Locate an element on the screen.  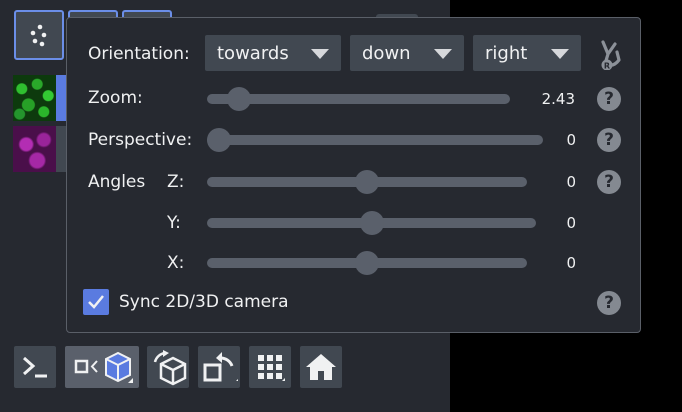
angle-z-slider-handle is located at coordinates (367, 182).